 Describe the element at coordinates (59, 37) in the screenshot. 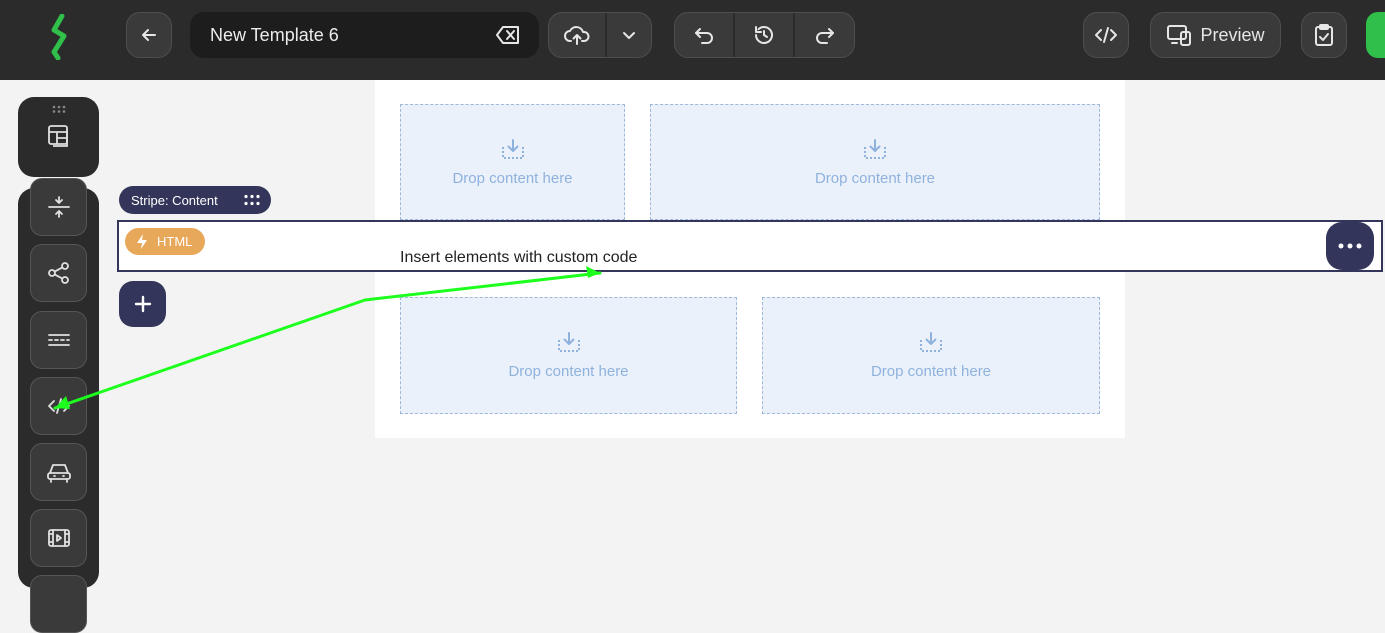

I see `lightning-logo-icon` at that location.